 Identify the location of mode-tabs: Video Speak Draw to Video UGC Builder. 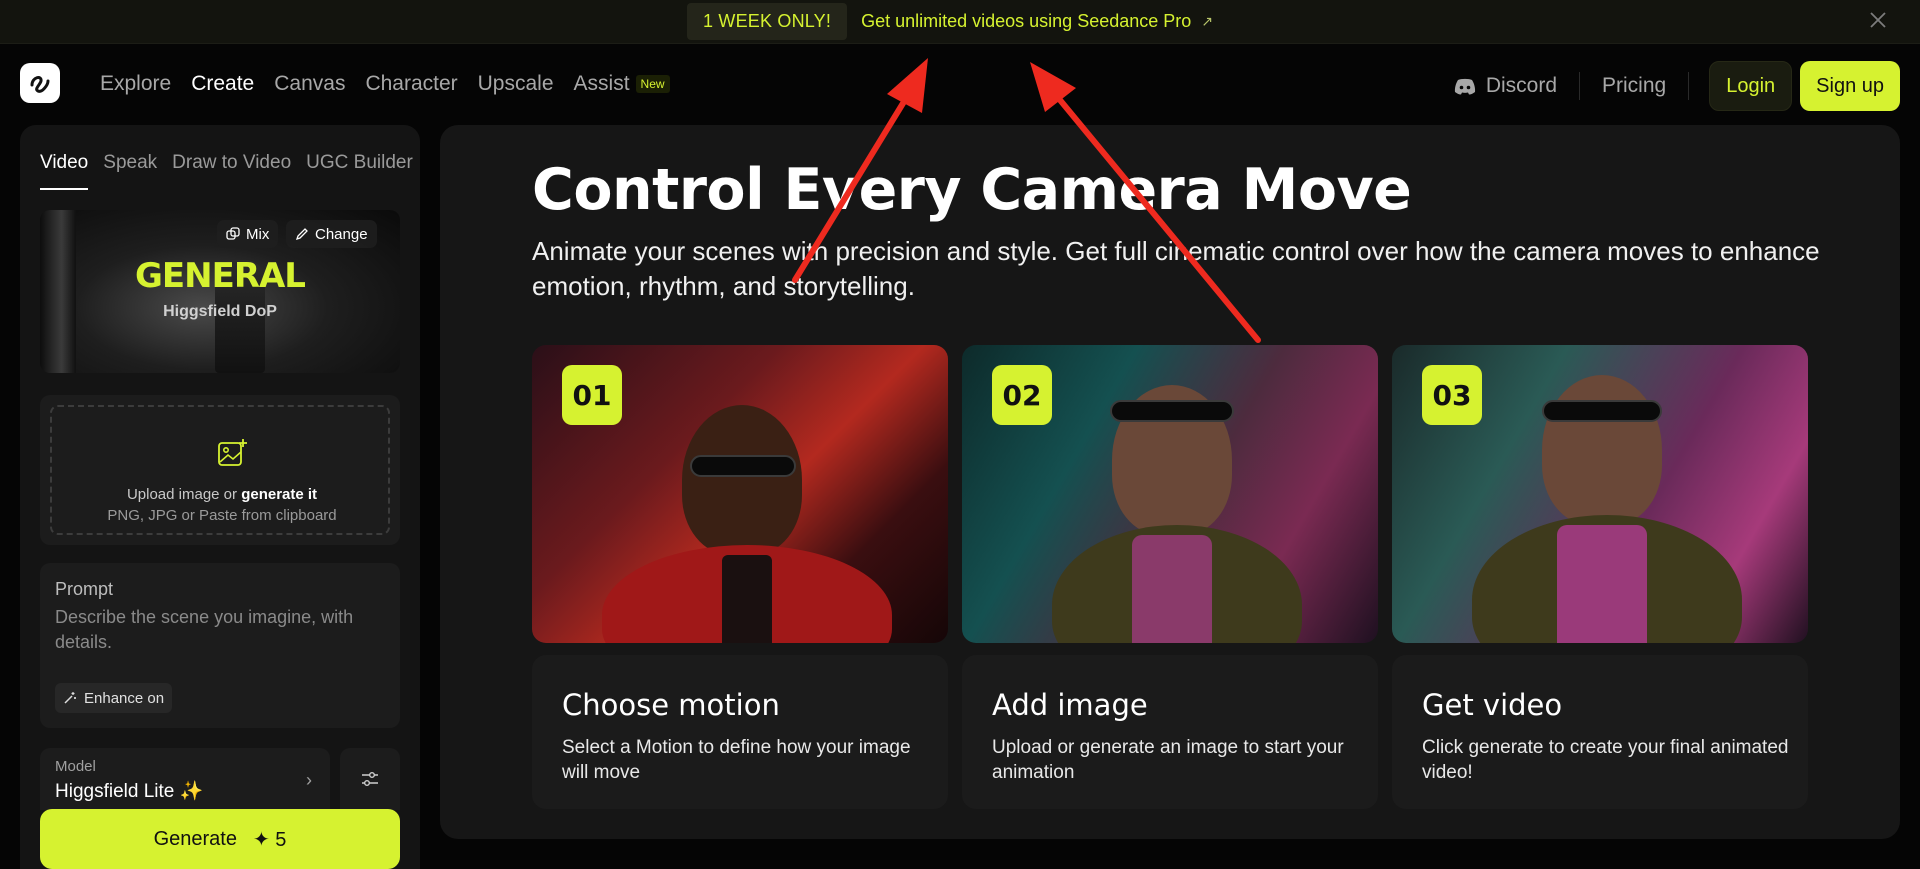
(226, 171).